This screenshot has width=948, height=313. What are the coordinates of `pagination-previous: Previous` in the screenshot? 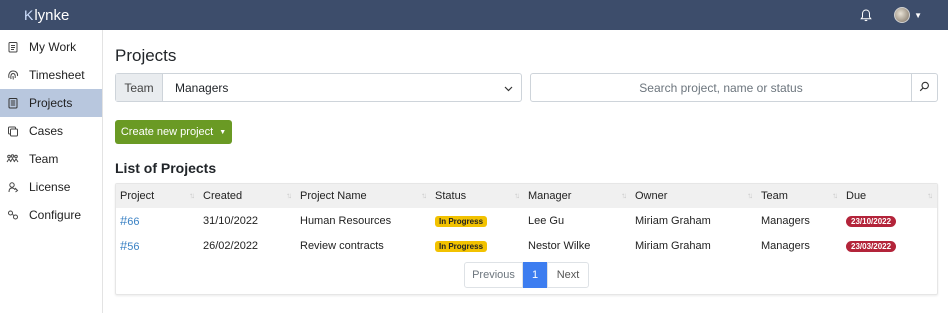 It's located at (493, 275).